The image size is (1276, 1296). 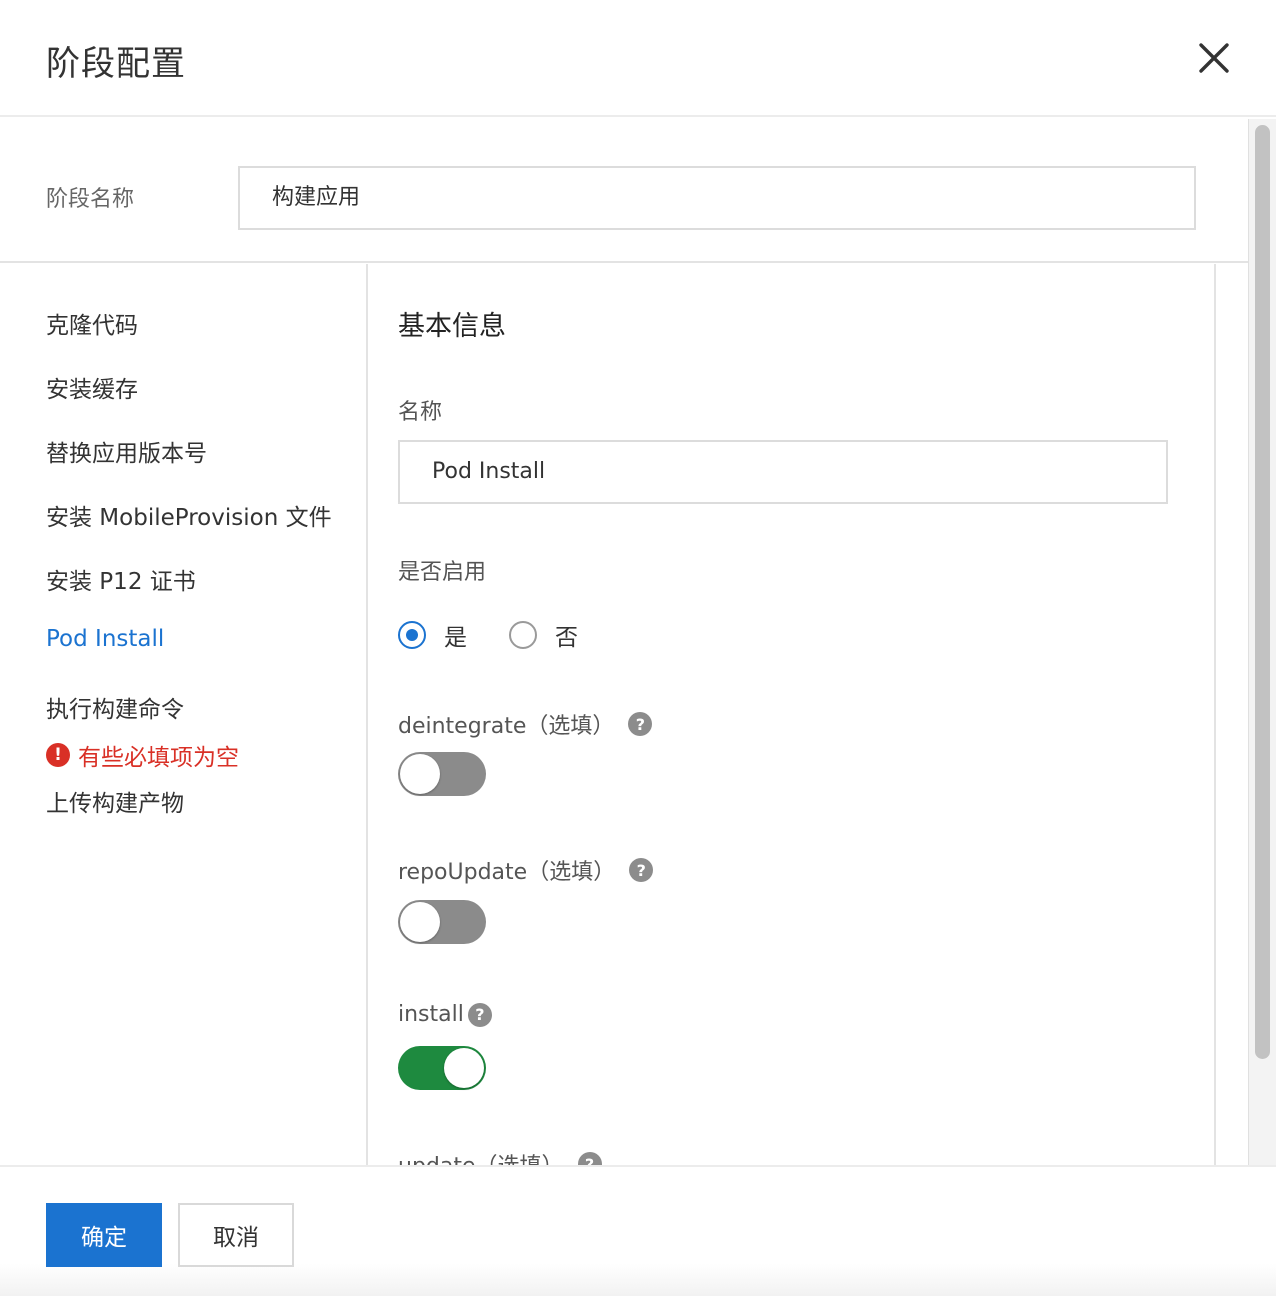 I want to click on radio-unchecked-icon, so click(x=523, y=635).